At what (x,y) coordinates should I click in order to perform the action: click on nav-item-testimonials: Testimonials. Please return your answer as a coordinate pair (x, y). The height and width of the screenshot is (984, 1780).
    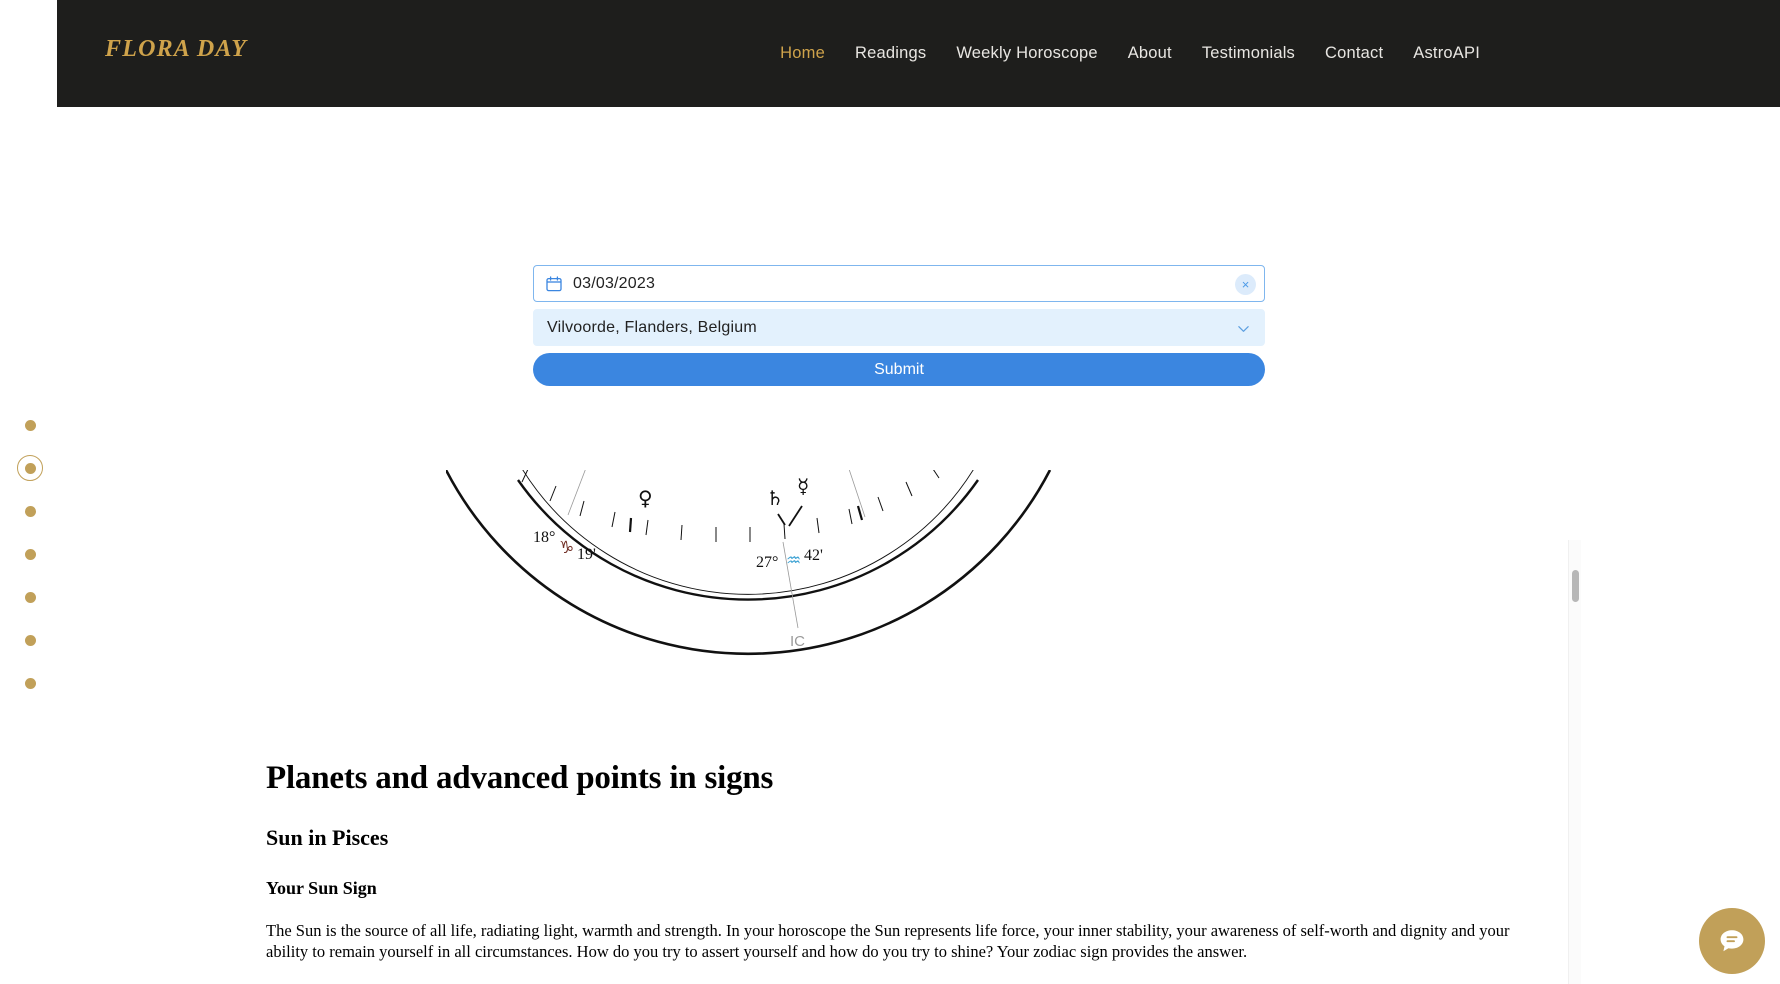
    Looking at the image, I should click on (1248, 53).